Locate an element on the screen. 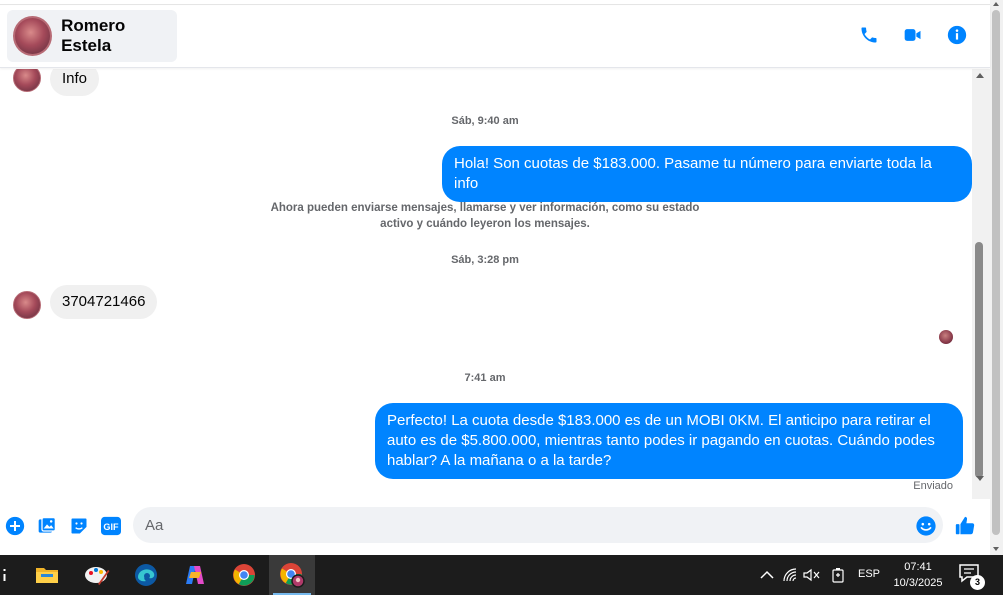 The width and height of the screenshot is (1003, 595). emoji-icon is located at coordinates (926, 526).